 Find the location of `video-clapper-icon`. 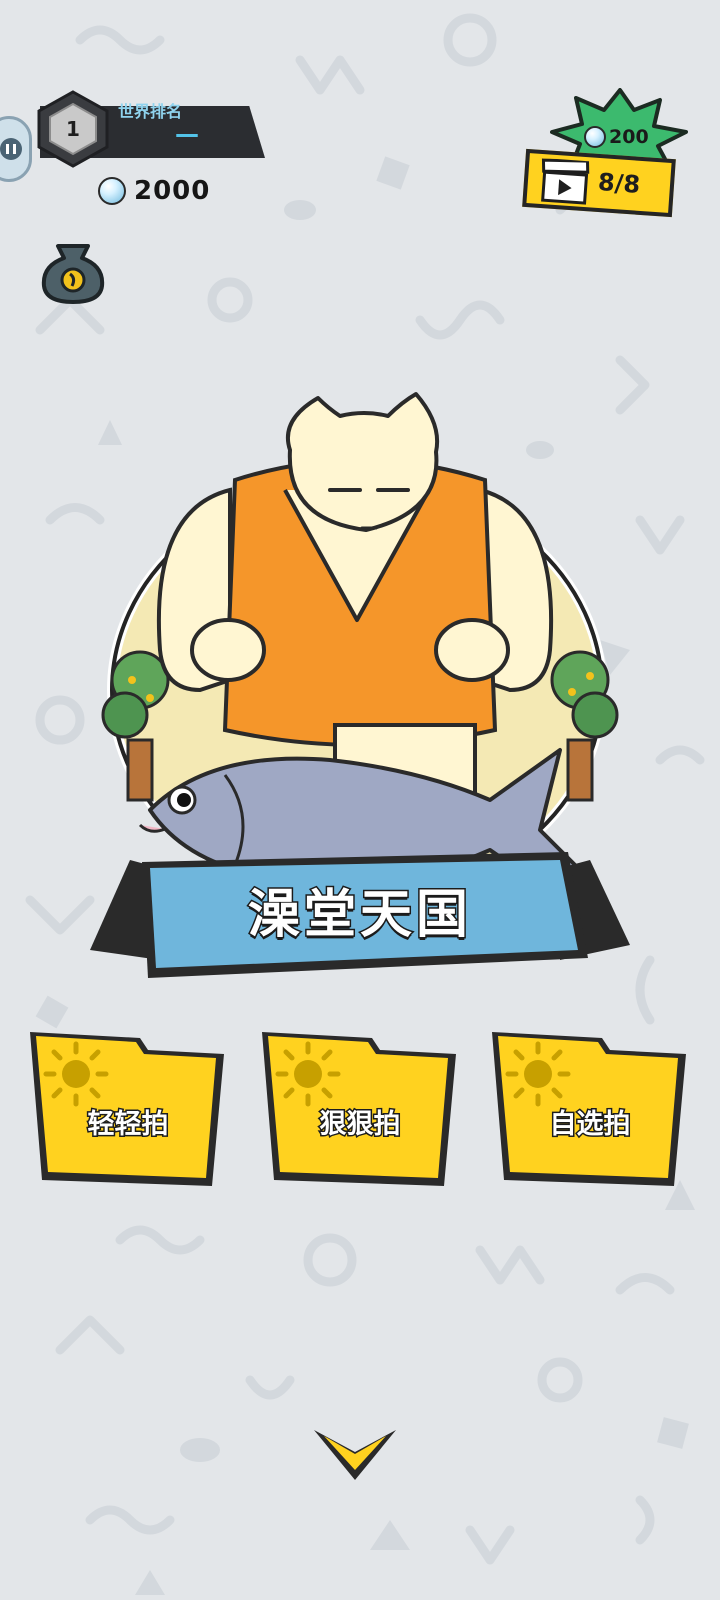

video-clapper-icon is located at coordinates (565, 181).